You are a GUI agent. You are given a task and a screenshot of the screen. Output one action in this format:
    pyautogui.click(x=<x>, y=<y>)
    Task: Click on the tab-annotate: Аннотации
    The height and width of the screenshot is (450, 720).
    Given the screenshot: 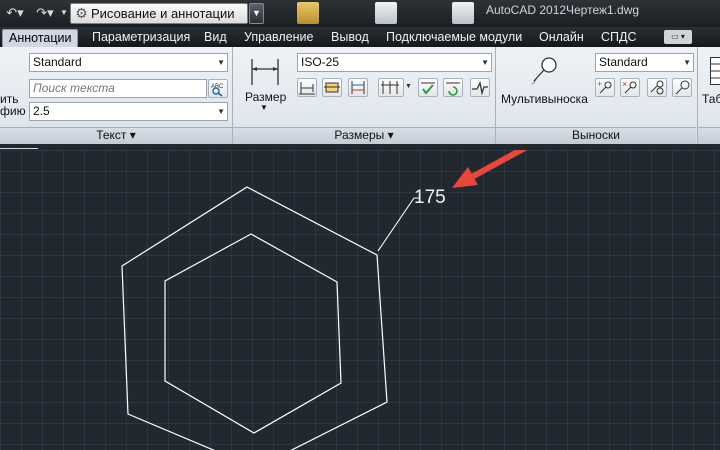 What is the action you would take?
    pyautogui.click(x=40, y=38)
    